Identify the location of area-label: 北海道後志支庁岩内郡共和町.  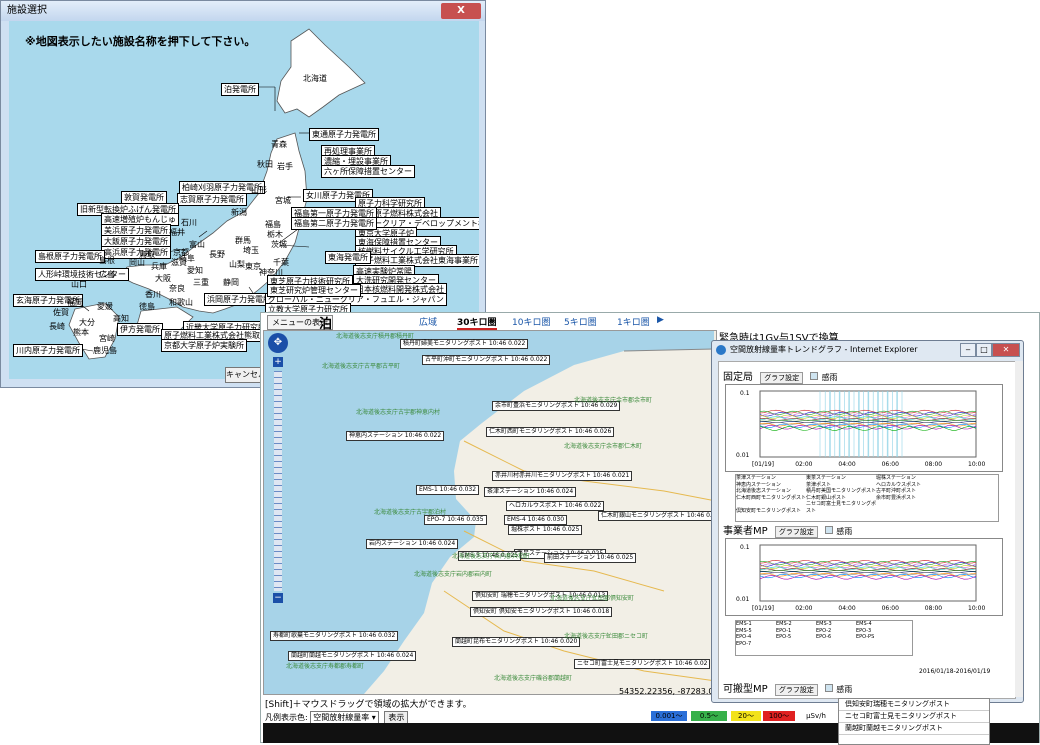
(491, 556).